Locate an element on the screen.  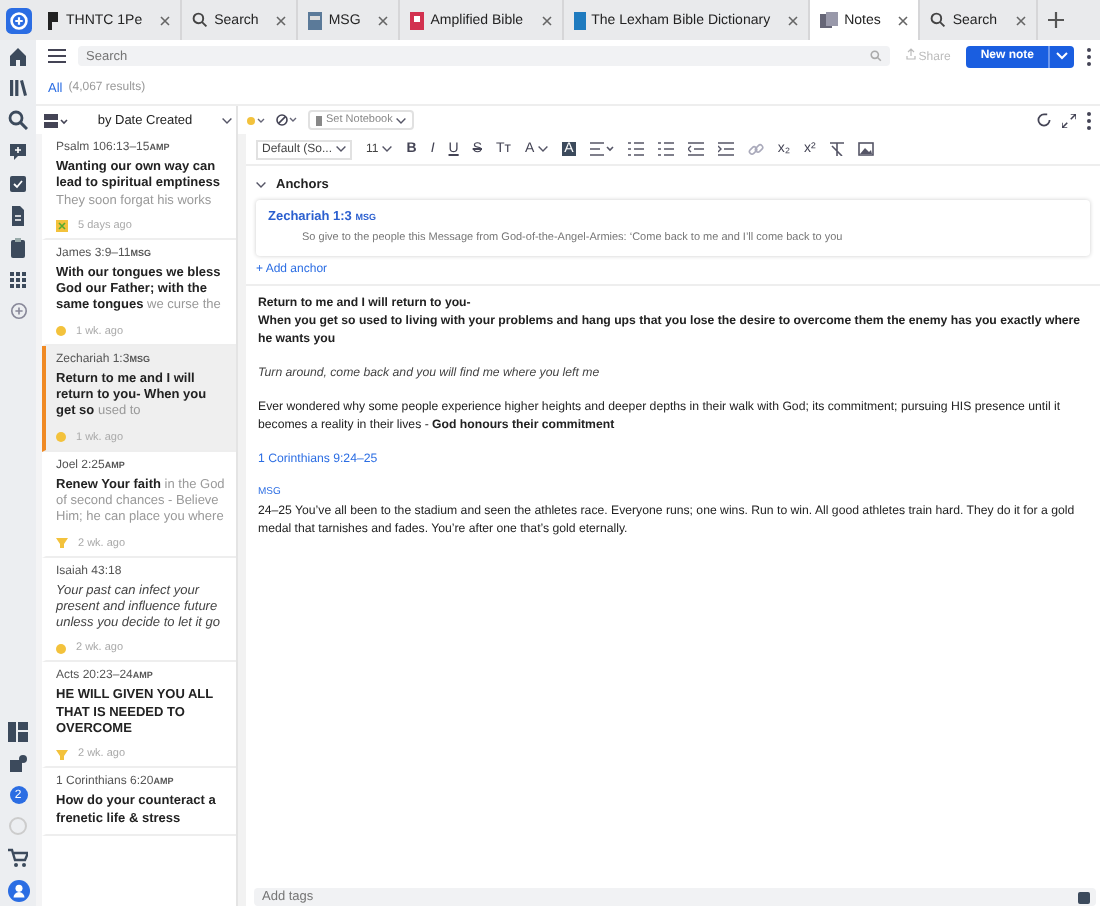
expand-icon is located at coordinates (1069, 120).